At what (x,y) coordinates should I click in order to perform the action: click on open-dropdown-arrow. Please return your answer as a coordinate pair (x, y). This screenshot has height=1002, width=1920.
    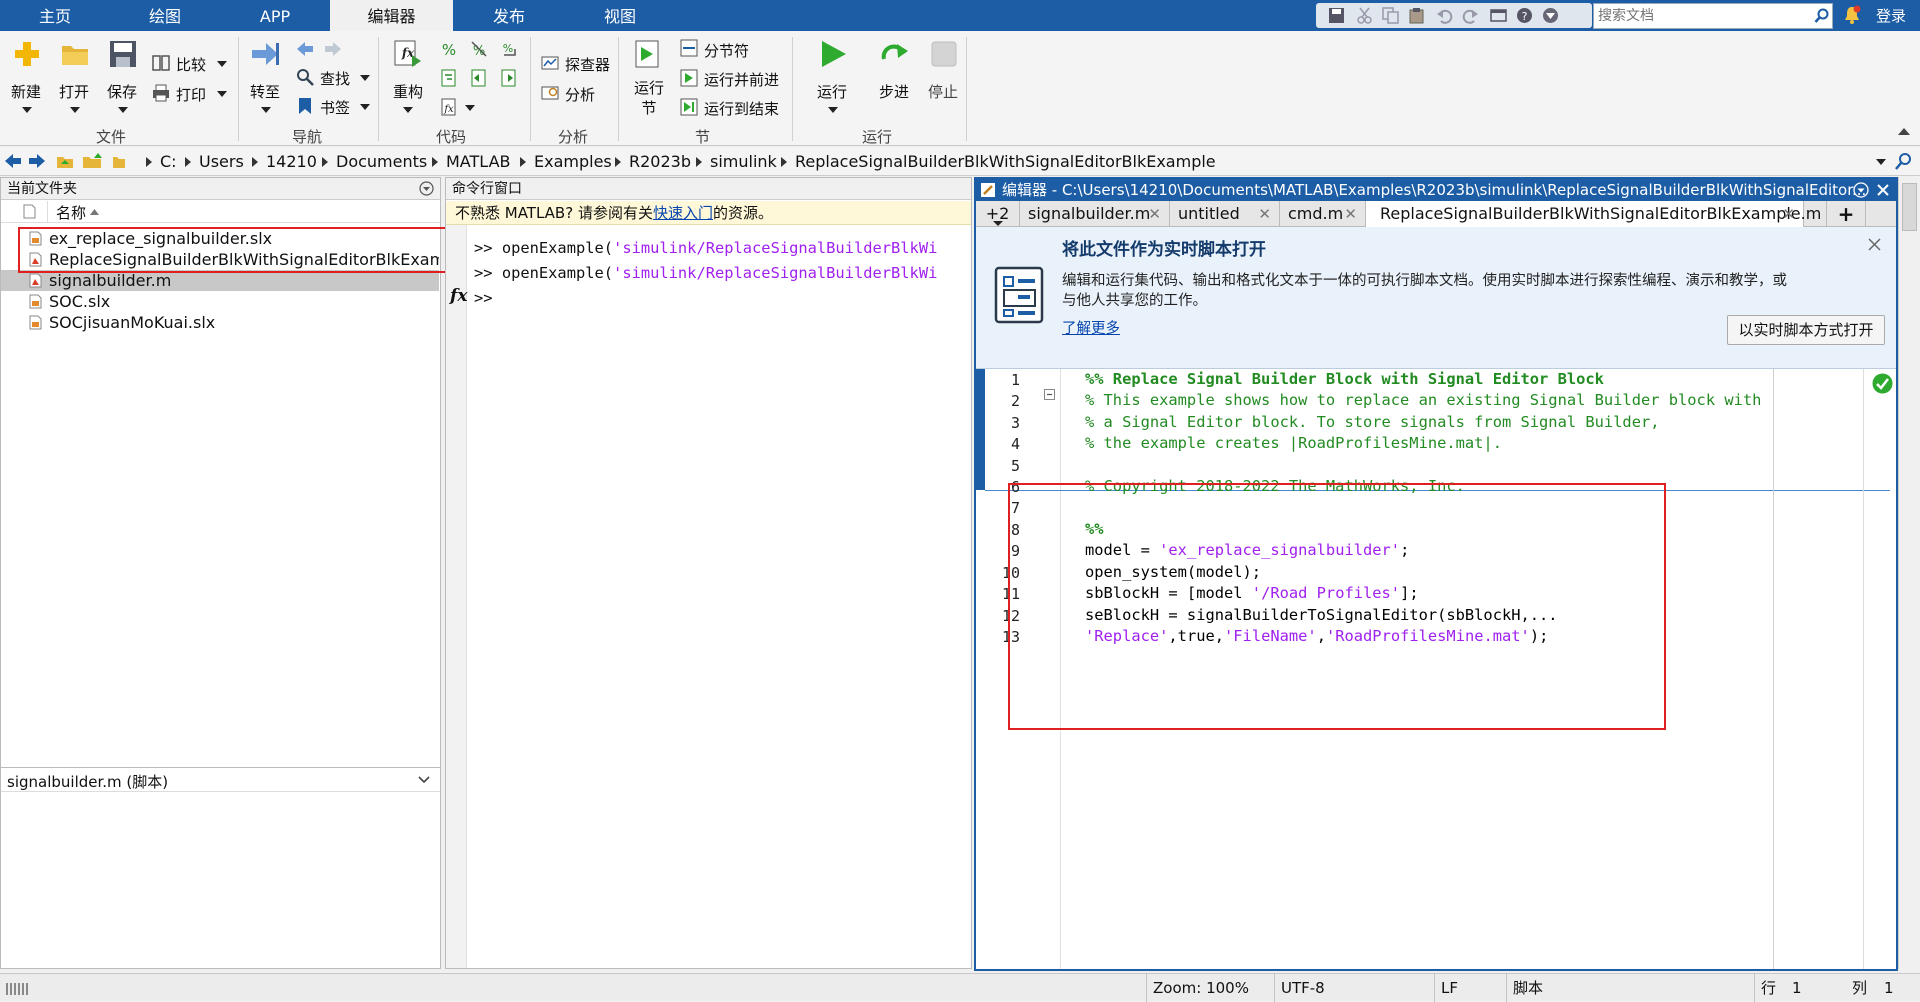
    Looking at the image, I should click on (75, 110).